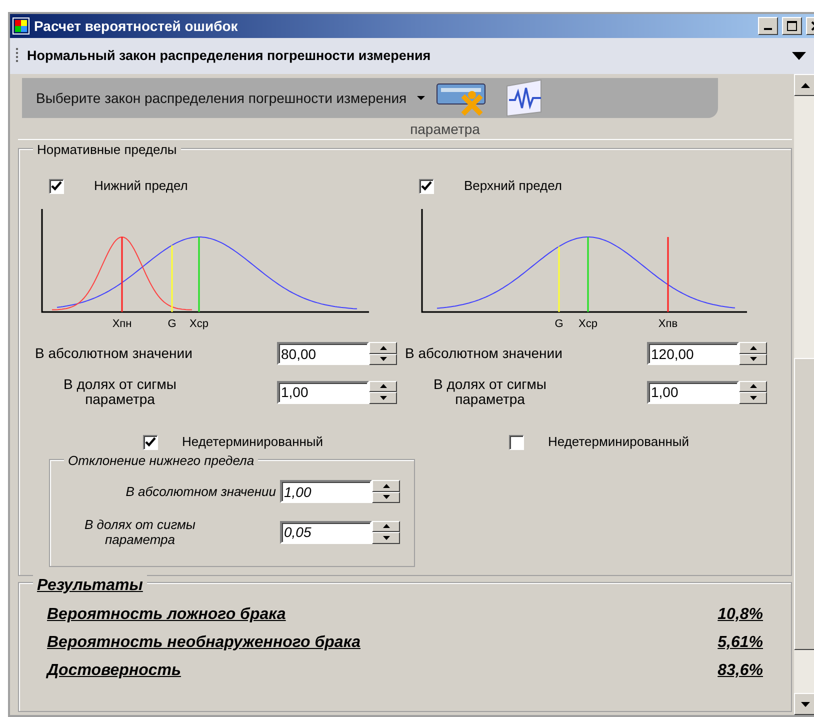 This screenshot has width=814, height=717. I want to click on app-icon, so click(21, 26).